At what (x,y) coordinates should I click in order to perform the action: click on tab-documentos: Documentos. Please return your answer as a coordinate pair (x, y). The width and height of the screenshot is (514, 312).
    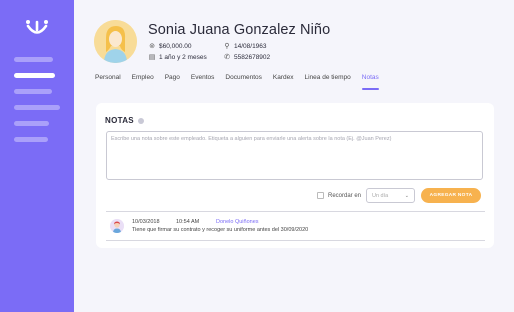
    Looking at the image, I should click on (243, 77).